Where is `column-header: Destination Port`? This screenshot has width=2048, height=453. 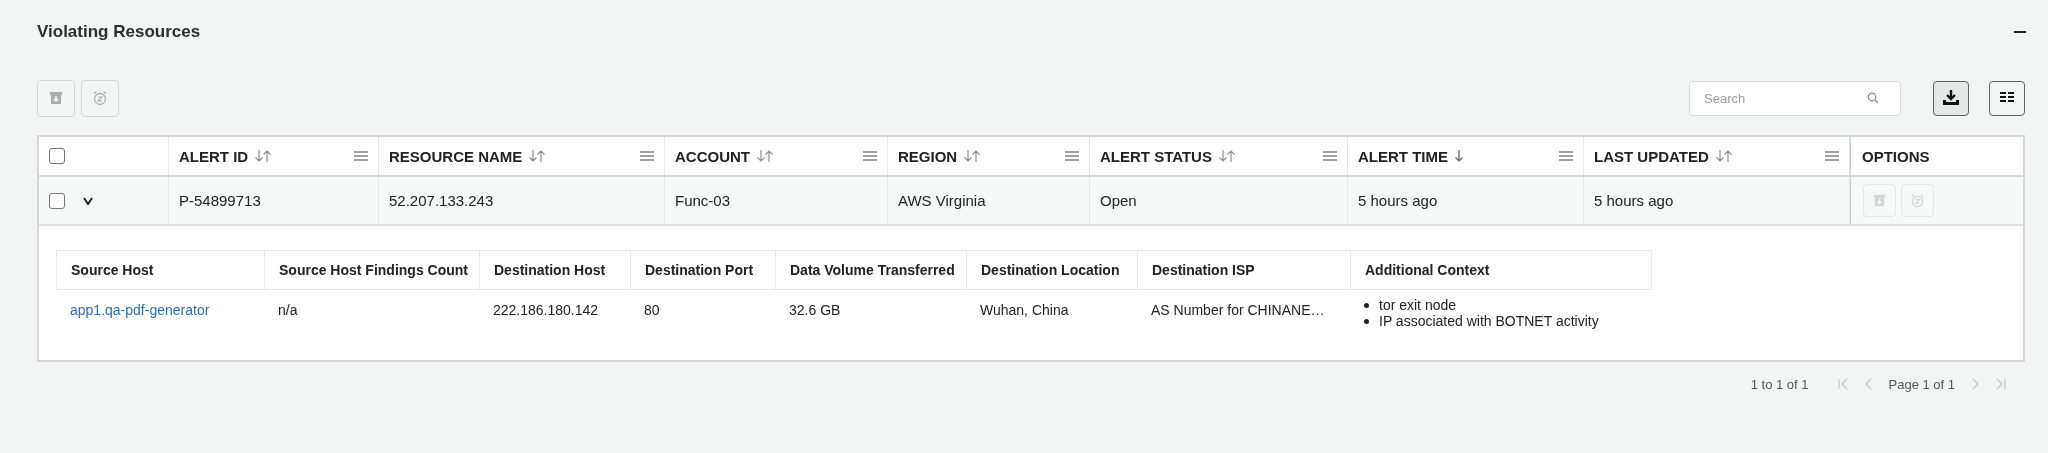
column-header: Destination Port is located at coordinates (699, 270).